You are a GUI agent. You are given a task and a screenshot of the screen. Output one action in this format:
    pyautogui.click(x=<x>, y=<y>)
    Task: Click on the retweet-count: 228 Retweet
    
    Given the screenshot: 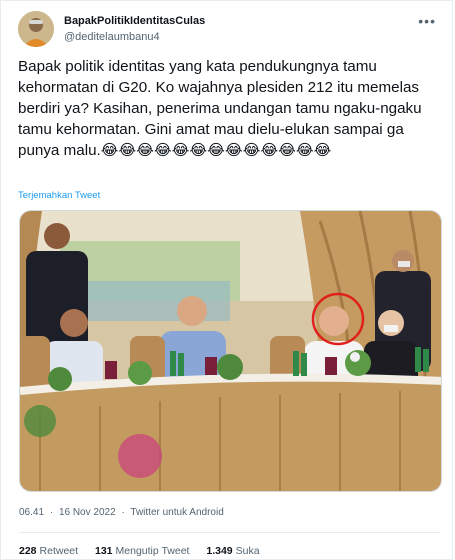 What is the action you would take?
    pyautogui.click(x=48, y=551)
    